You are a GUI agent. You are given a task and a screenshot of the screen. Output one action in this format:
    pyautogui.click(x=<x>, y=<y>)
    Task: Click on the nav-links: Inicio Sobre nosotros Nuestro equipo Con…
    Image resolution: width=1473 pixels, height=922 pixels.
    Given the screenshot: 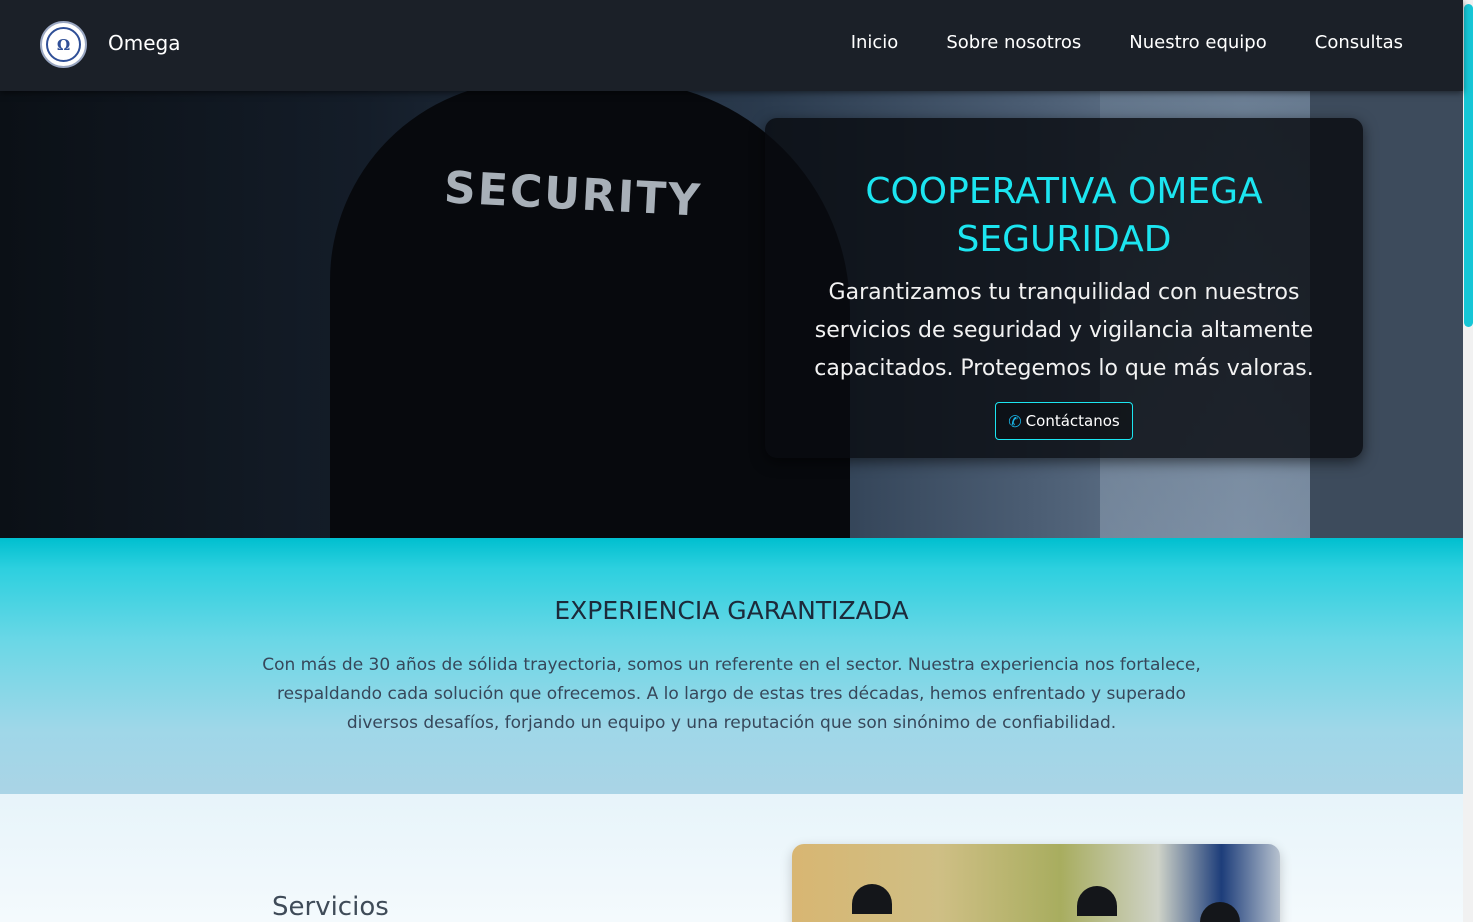 What is the action you would take?
    pyautogui.click(x=1127, y=42)
    